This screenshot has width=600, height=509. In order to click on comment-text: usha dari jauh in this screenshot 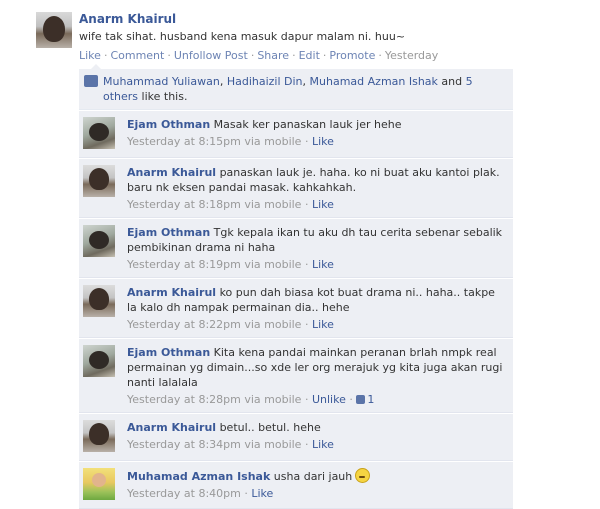, I will do `click(313, 476)`.